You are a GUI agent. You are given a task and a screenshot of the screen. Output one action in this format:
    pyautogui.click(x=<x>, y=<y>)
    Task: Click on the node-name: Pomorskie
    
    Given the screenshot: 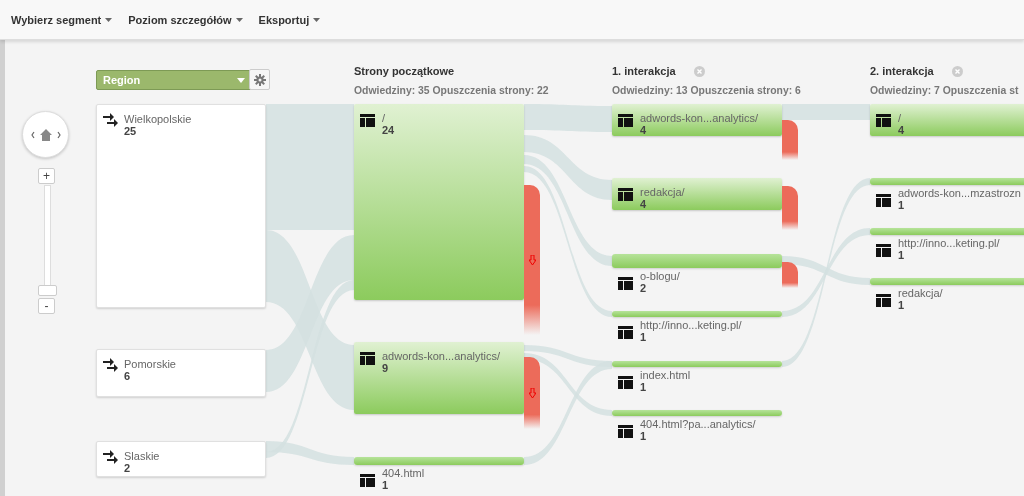 What is the action you would take?
    pyautogui.click(x=150, y=364)
    